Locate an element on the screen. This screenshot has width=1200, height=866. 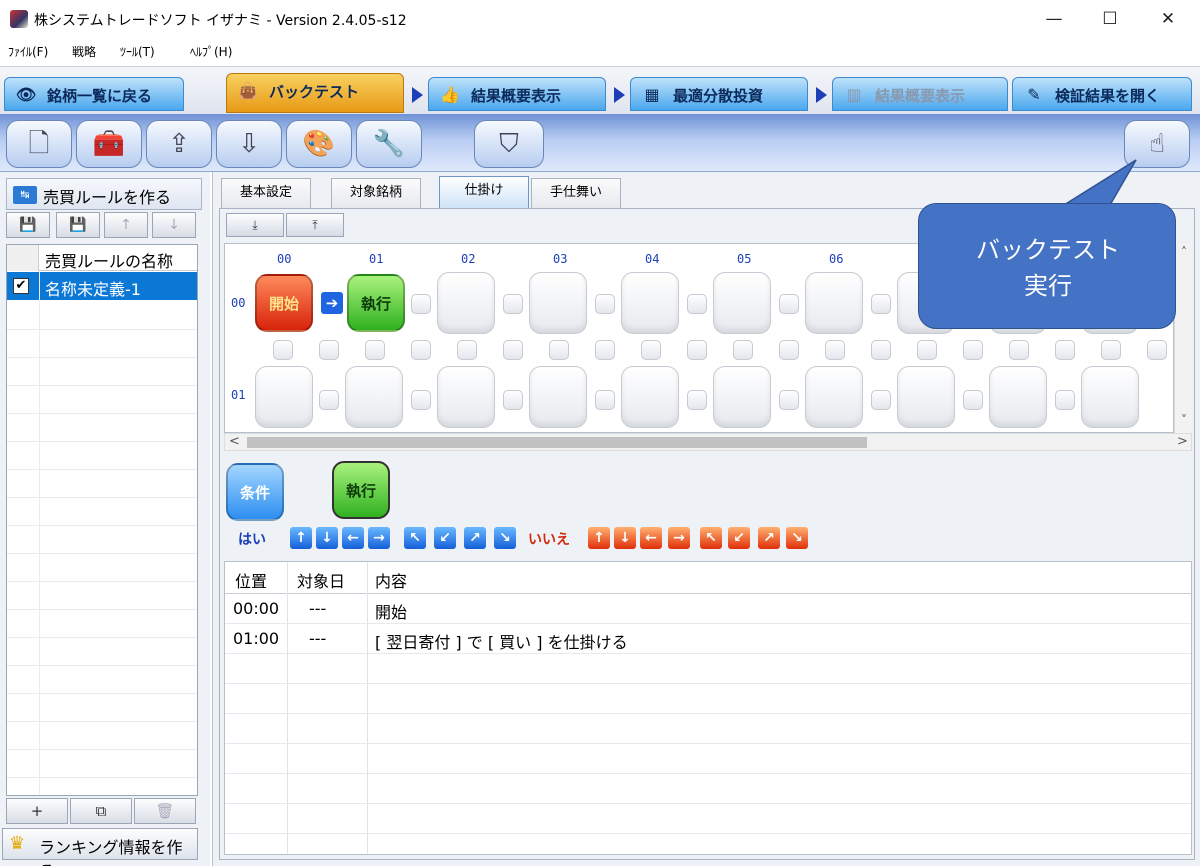
tools-button: 🔧 is located at coordinates (389, 144).